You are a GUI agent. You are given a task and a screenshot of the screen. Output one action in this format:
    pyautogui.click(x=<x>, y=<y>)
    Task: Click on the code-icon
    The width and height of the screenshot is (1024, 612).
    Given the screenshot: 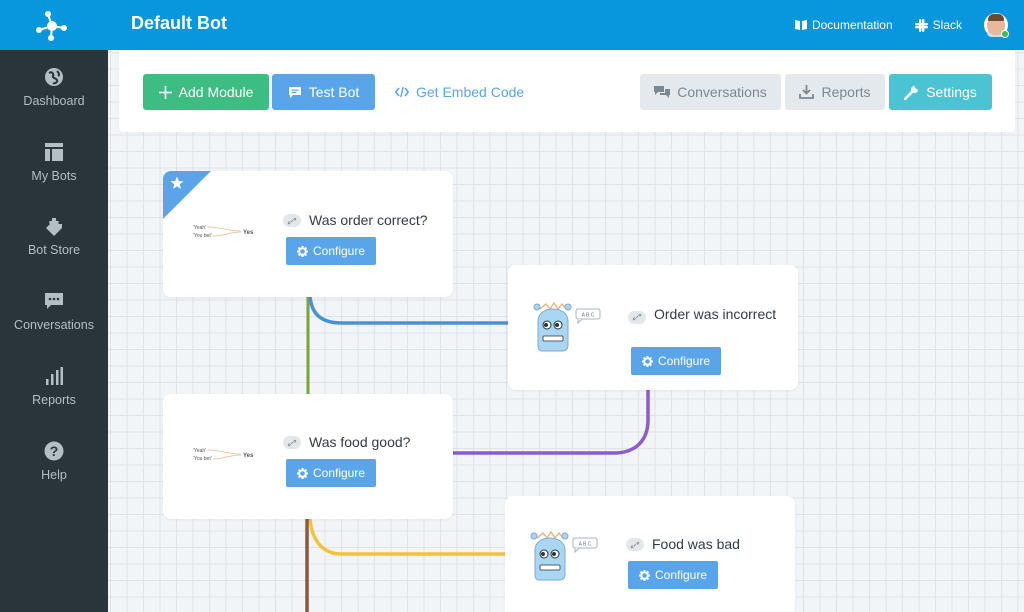 What is the action you would take?
    pyautogui.click(x=402, y=92)
    